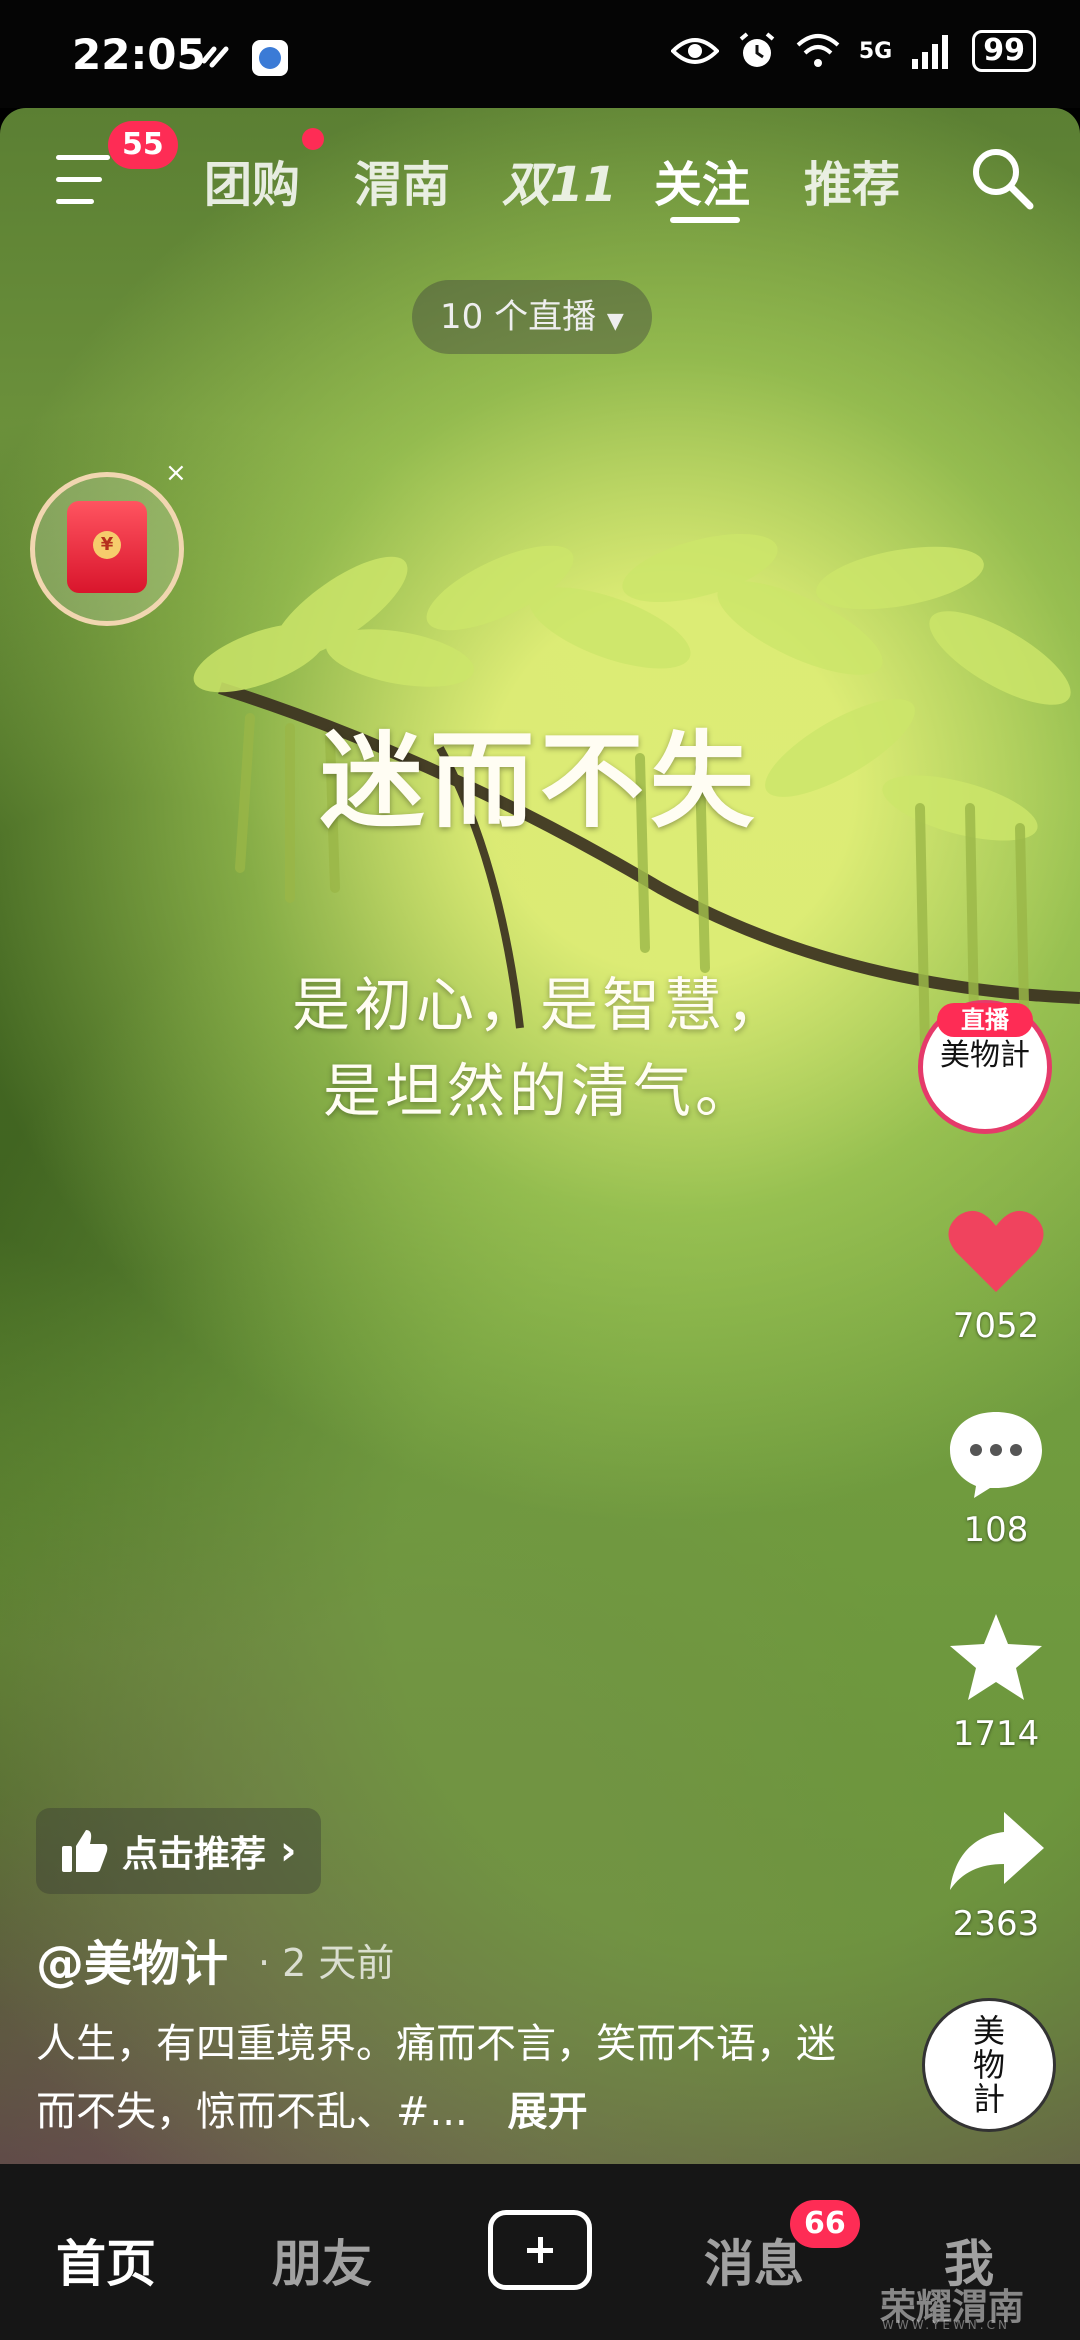  What do you see at coordinates (1001, 177) in the screenshot?
I see `search-icon` at bounding box center [1001, 177].